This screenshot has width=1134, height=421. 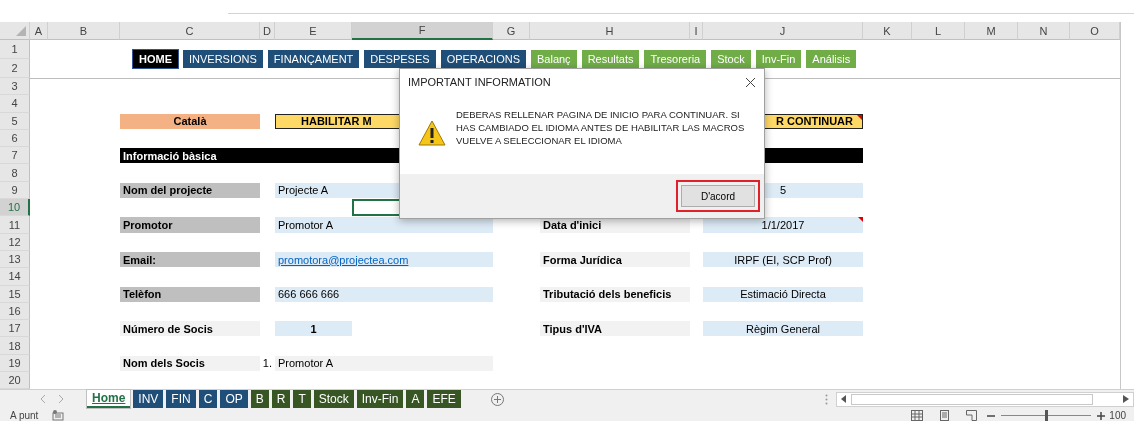 I want to click on value-cell: 1, so click(x=313, y=329).